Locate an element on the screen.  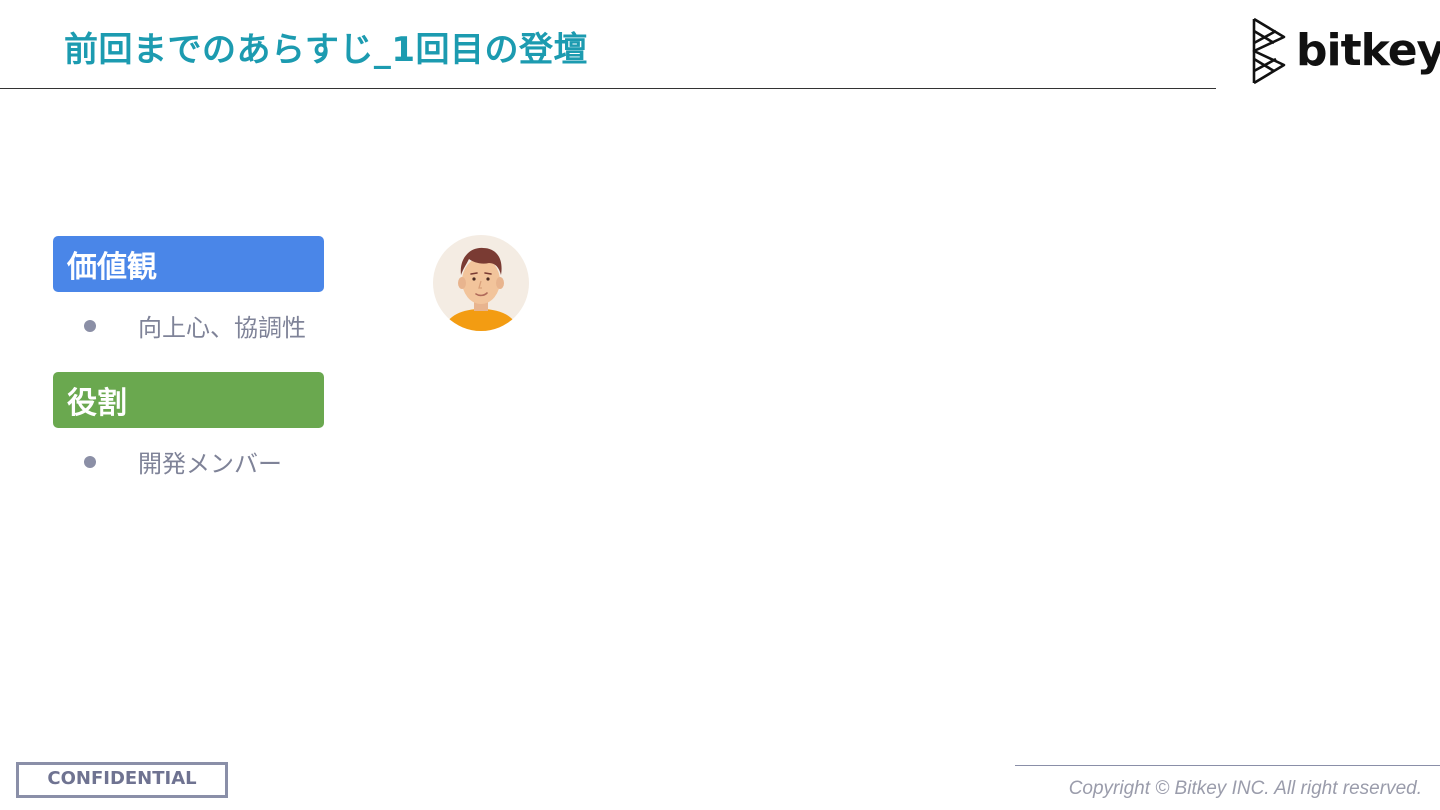
bitkey-logo: bitkey is located at coordinates (1345, 51).